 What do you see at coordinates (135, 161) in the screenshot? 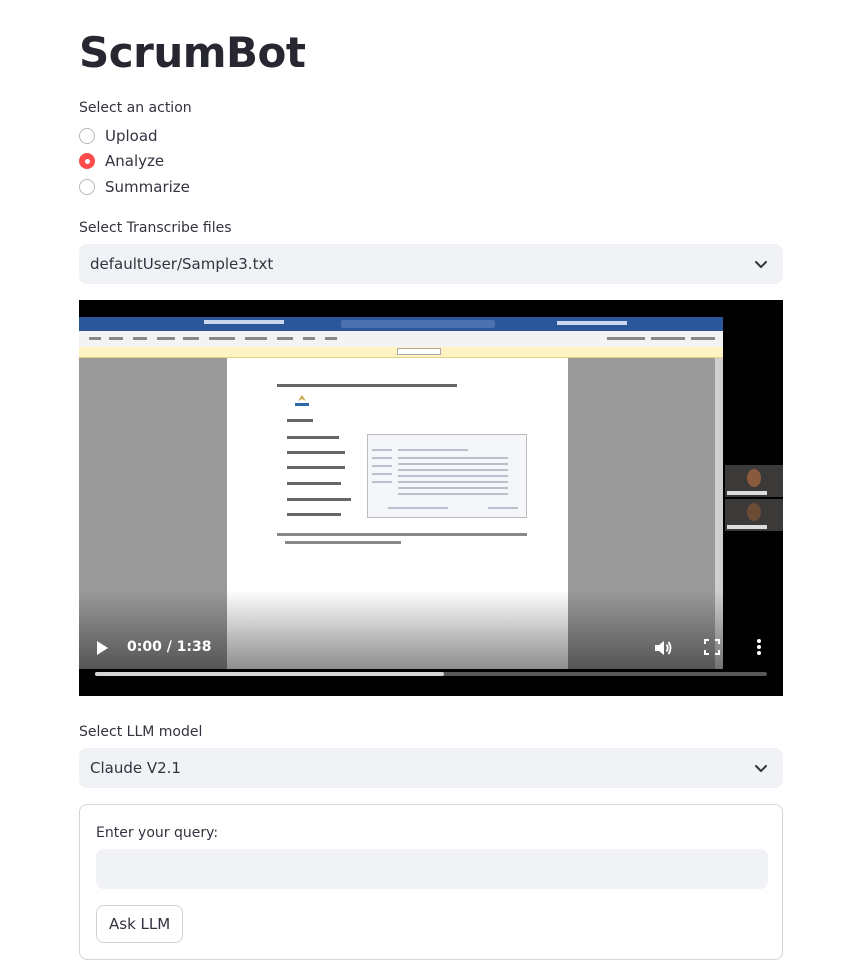
I see `radio-option-label: Analyze` at bounding box center [135, 161].